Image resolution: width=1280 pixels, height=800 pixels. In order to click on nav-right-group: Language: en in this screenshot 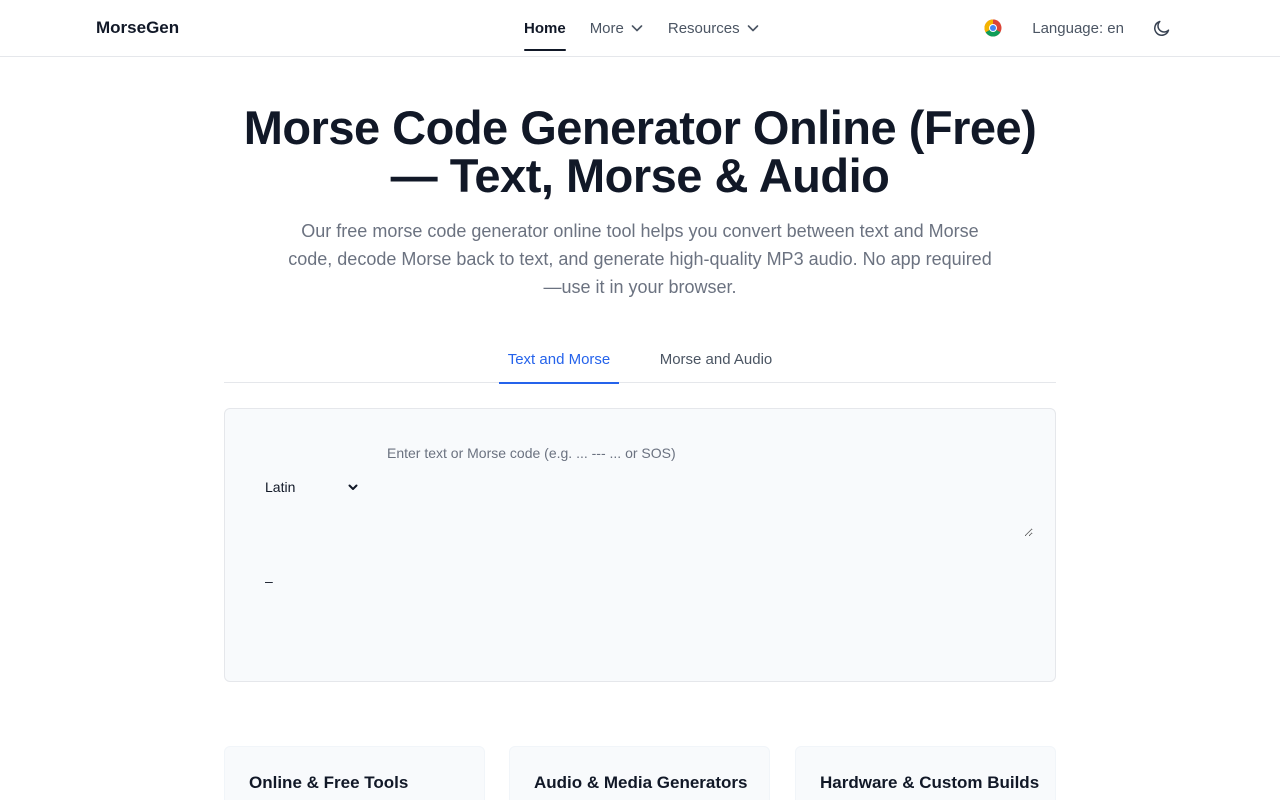, I will do `click(1078, 28)`.